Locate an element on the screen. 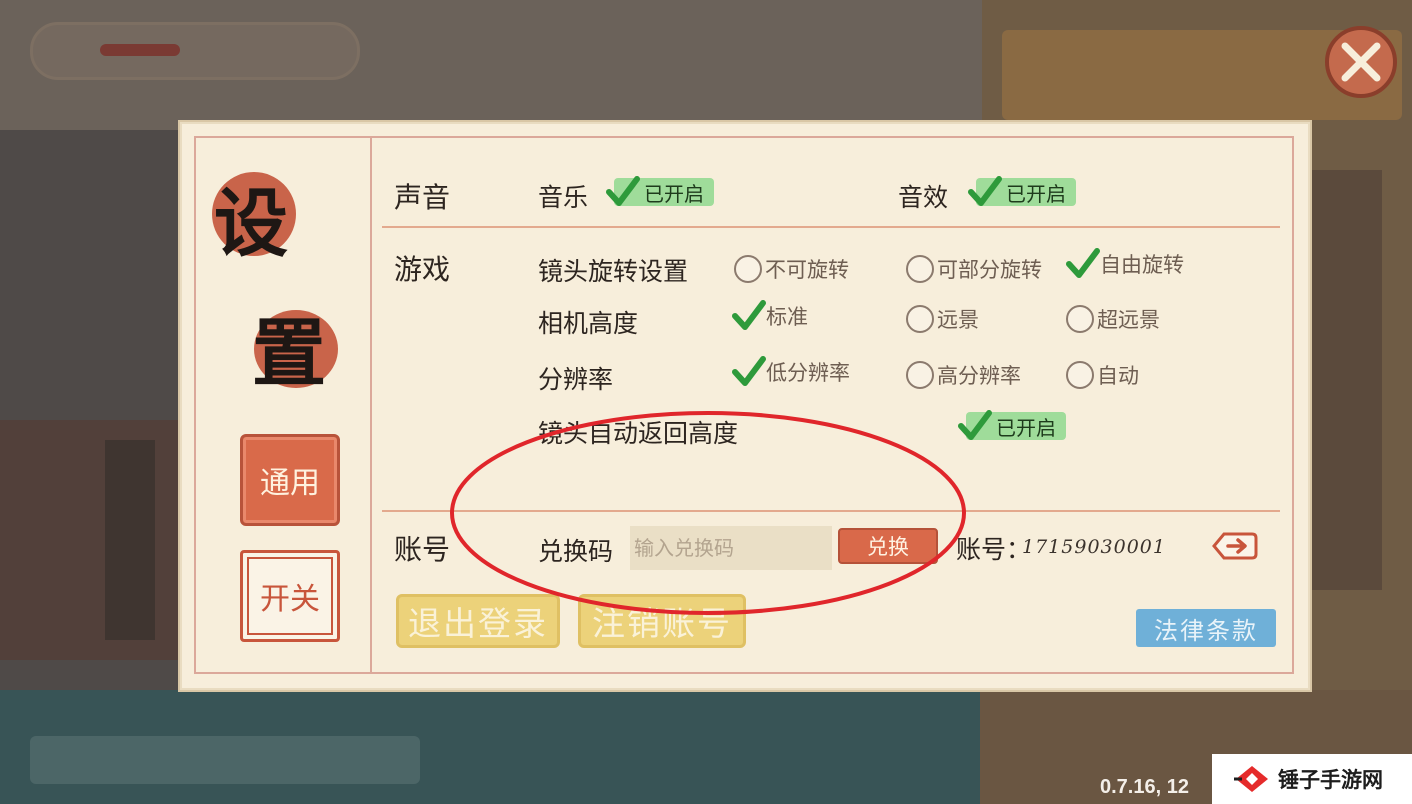 The image size is (1412, 804). option-ultra-far-view: 超远景 is located at coordinates (1113, 319).